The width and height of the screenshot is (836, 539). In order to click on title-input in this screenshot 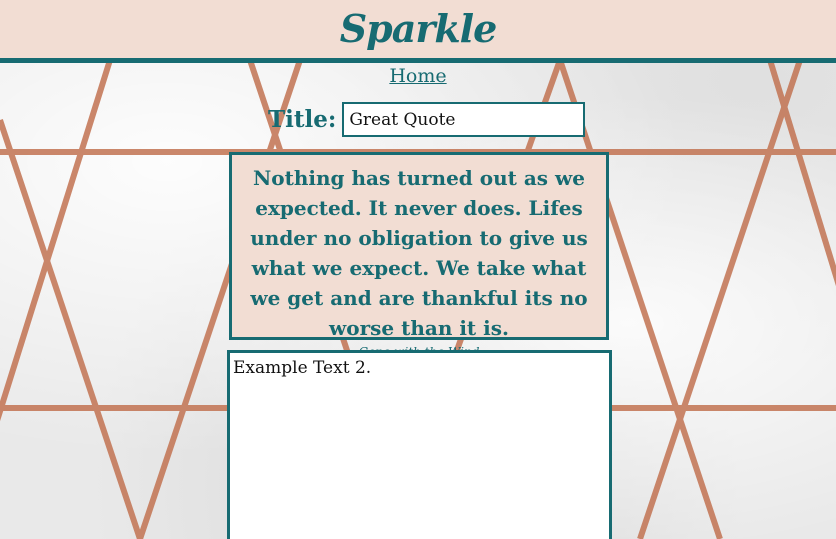, I will do `click(464, 119)`.